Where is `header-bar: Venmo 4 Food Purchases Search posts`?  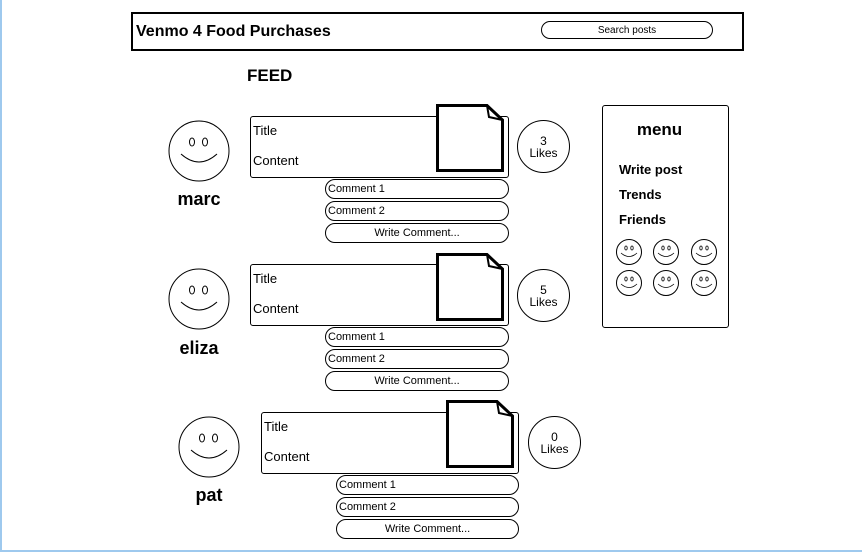 header-bar: Venmo 4 Food Purchases Search posts is located at coordinates (437, 31).